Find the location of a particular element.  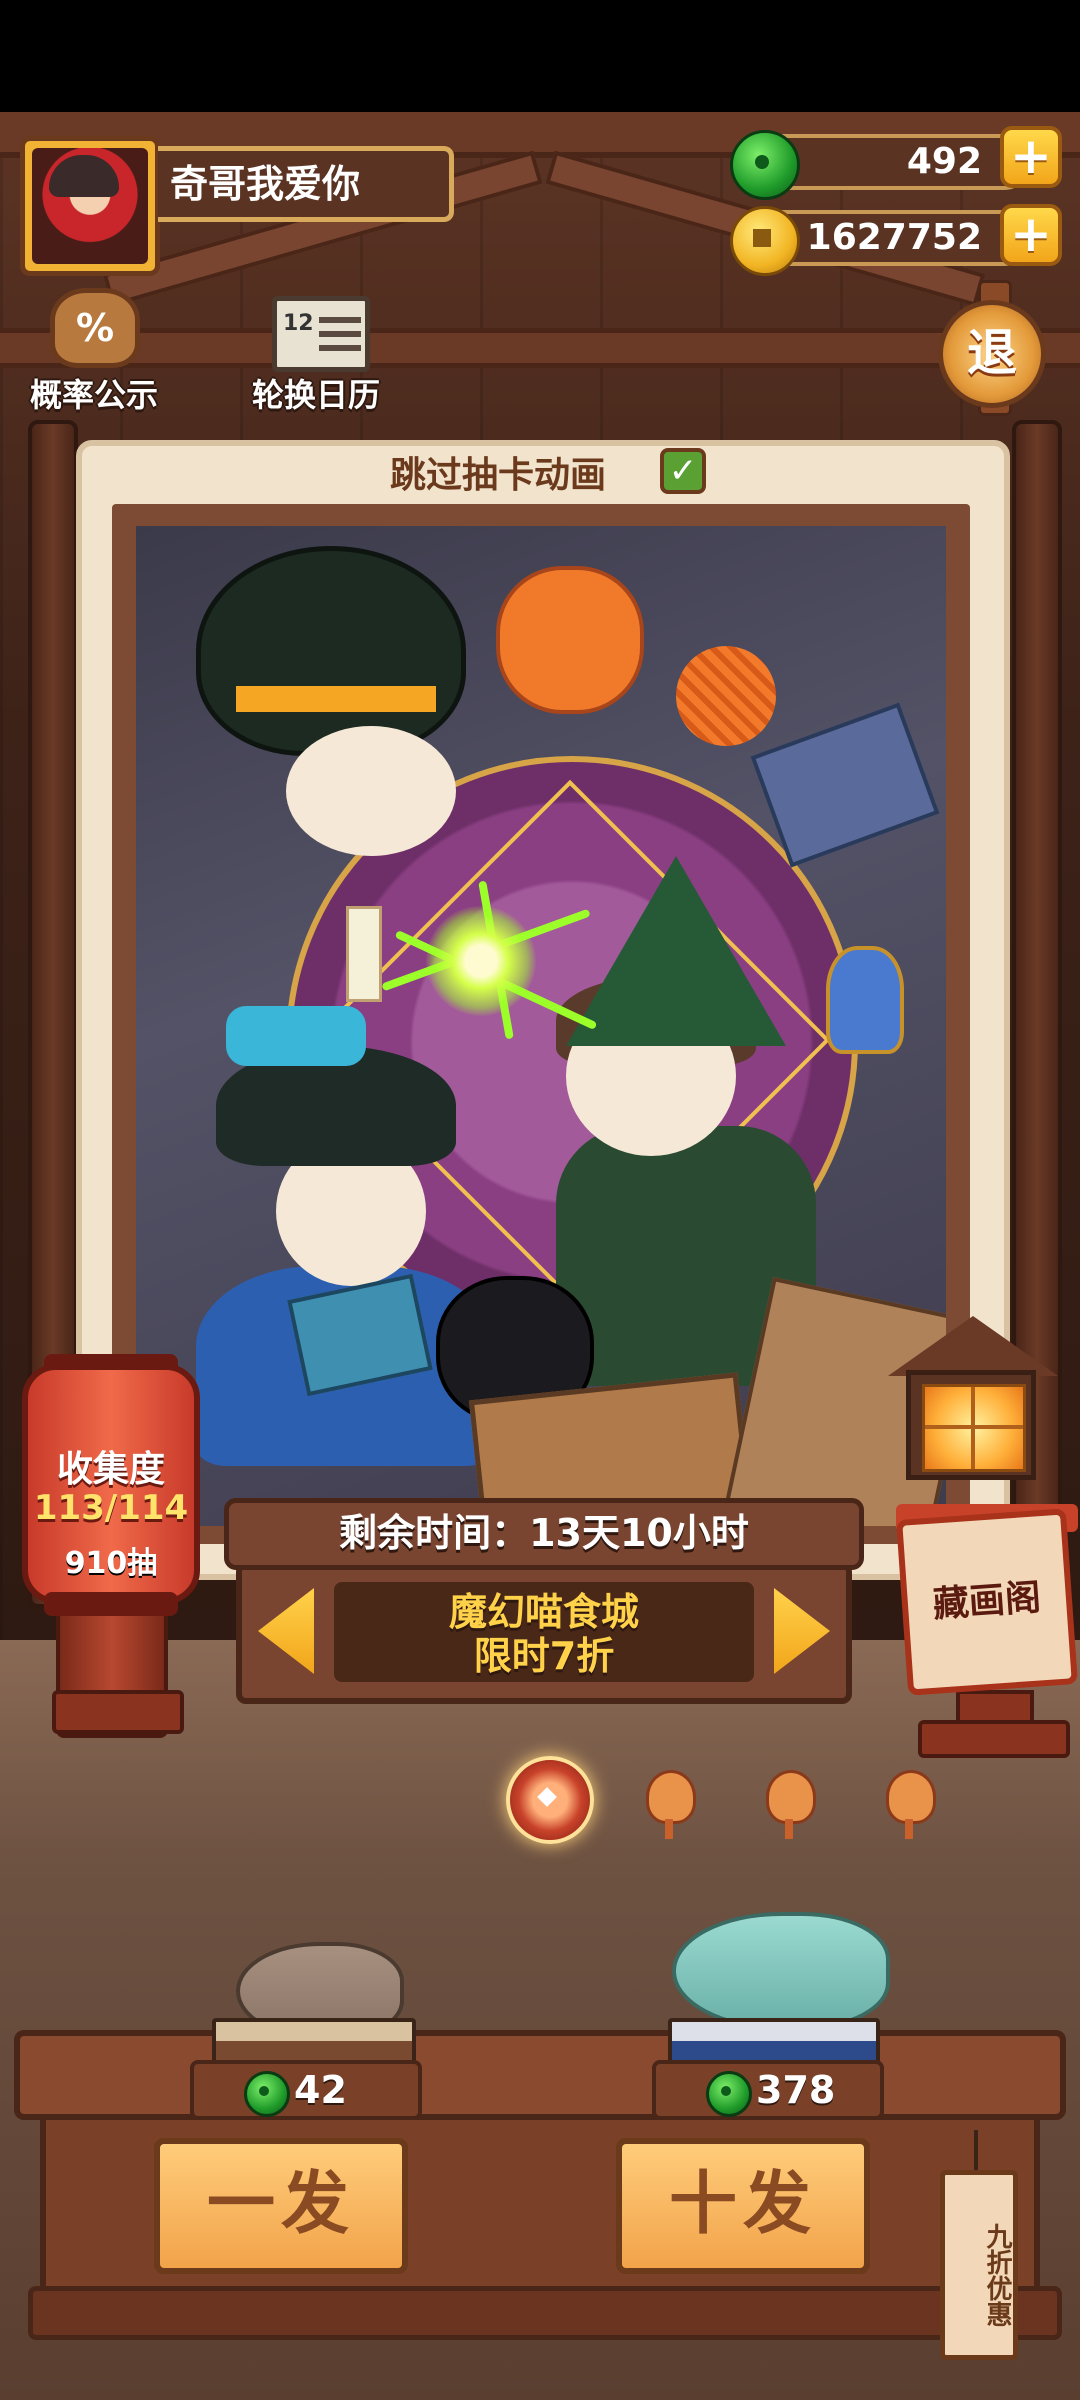

event-banner: 魔幻喵食城 限时7折 is located at coordinates (544, 1633).